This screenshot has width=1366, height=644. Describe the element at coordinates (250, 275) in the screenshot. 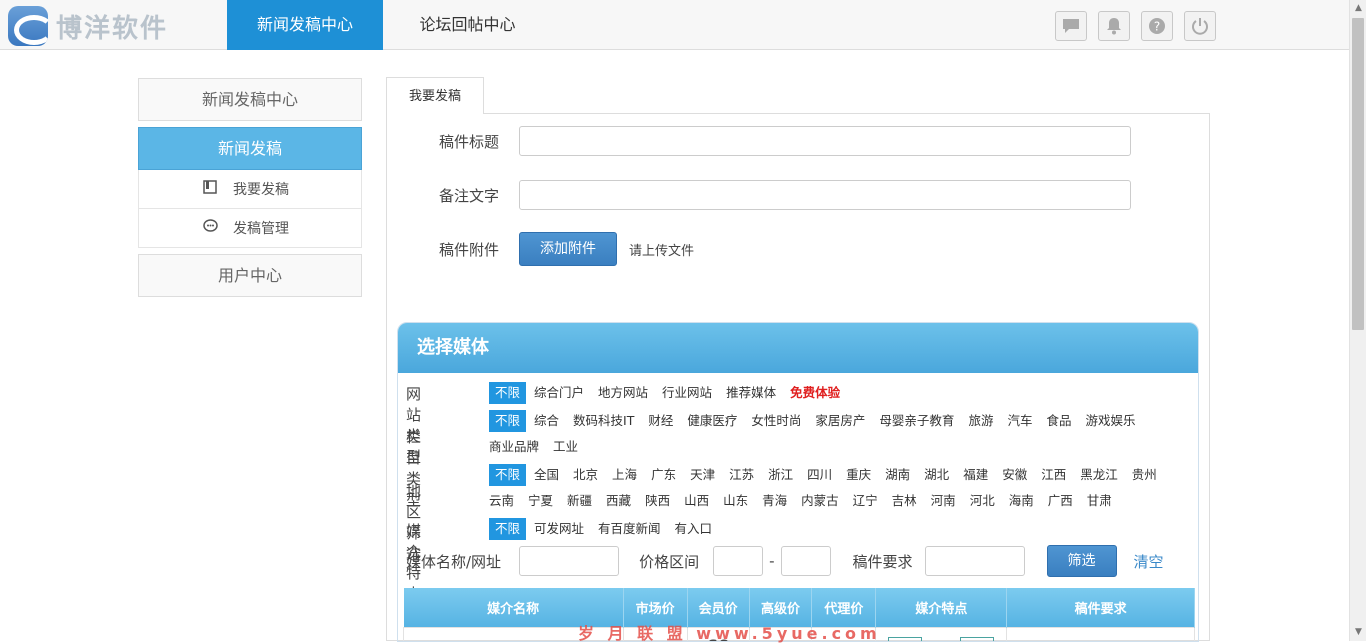

I see `sidebar-item-user-center: 用户中心` at that location.